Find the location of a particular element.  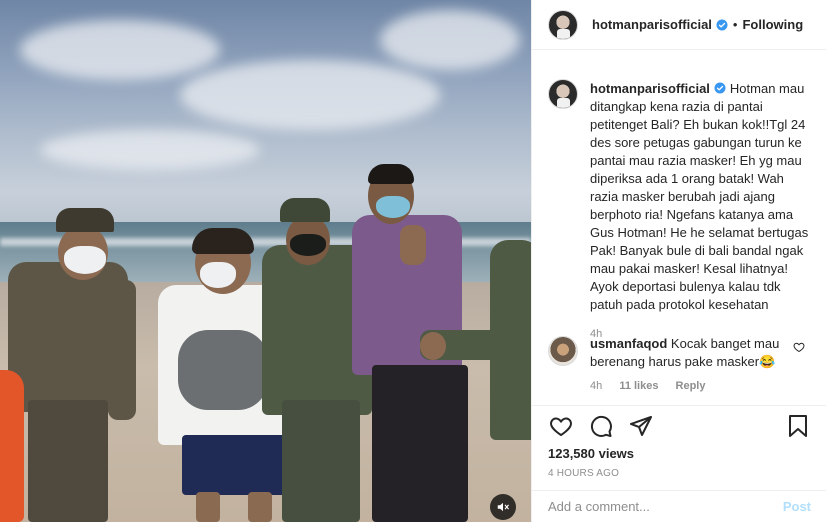

following-button: Following is located at coordinates (772, 24).